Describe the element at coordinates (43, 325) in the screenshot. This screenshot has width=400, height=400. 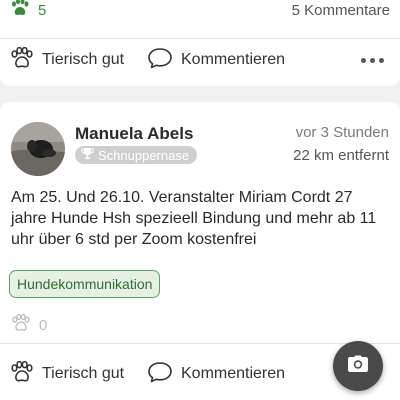
I see `likes-count: 0` at that location.